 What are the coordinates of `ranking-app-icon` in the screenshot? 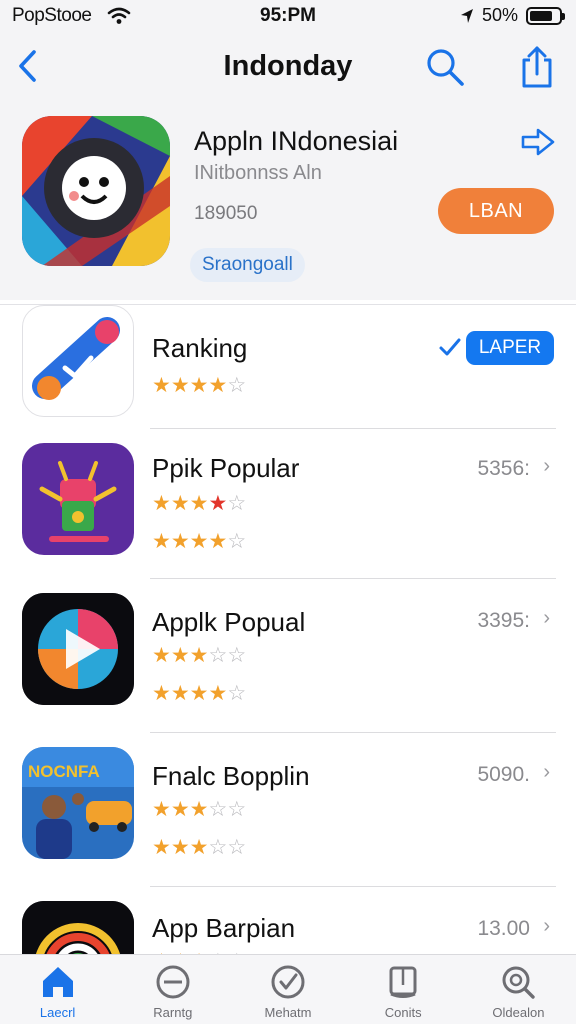 It's located at (78, 361).